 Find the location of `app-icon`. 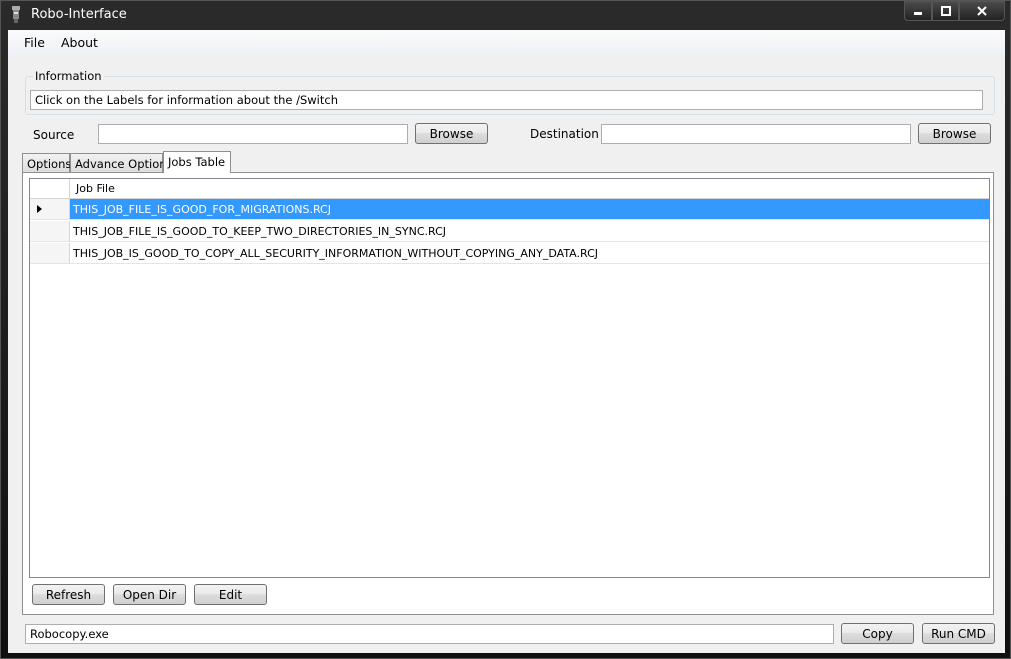

app-icon is located at coordinates (16, 14).